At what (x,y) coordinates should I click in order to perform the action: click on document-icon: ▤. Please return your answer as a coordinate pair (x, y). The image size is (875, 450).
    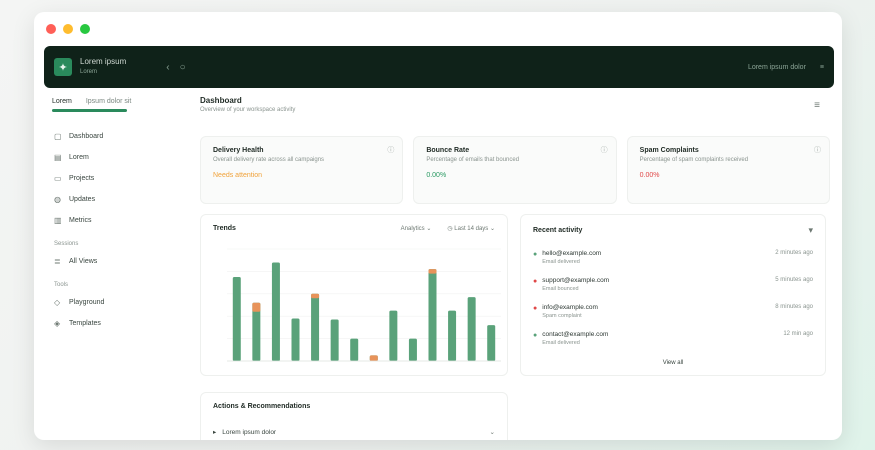
    Looking at the image, I should click on (58, 157).